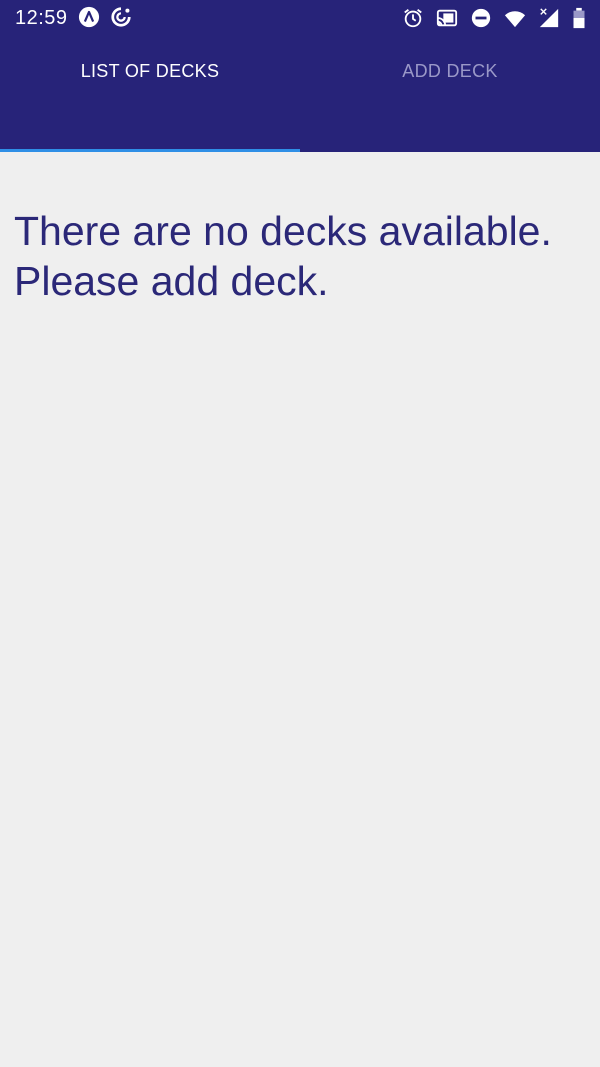 Image resolution: width=600 pixels, height=1067 pixels. What do you see at coordinates (171, 281) in the screenshot?
I see `empty-message-line-2: Please add deck.` at bounding box center [171, 281].